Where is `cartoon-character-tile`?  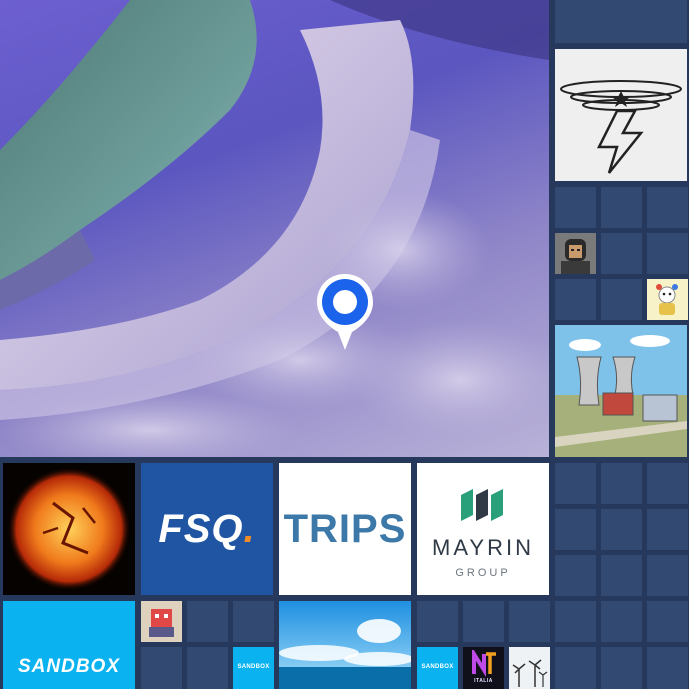
cartoon-character-tile is located at coordinates (667, 299).